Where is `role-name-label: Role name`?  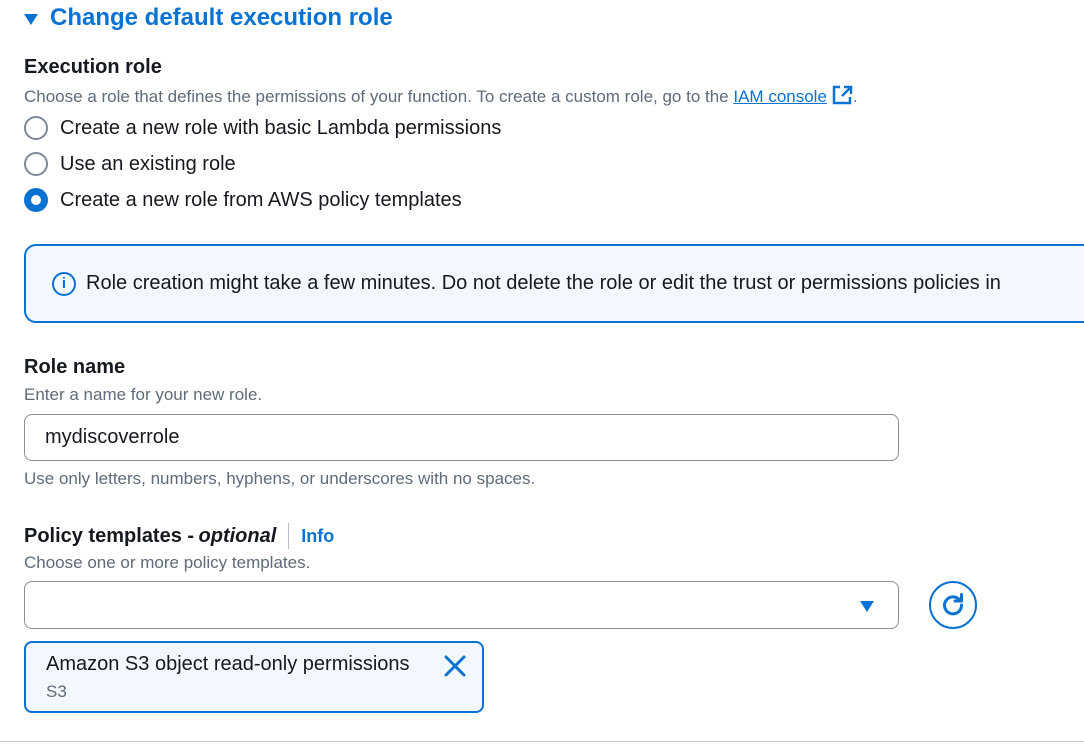
role-name-label: Role name is located at coordinates (75, 367).